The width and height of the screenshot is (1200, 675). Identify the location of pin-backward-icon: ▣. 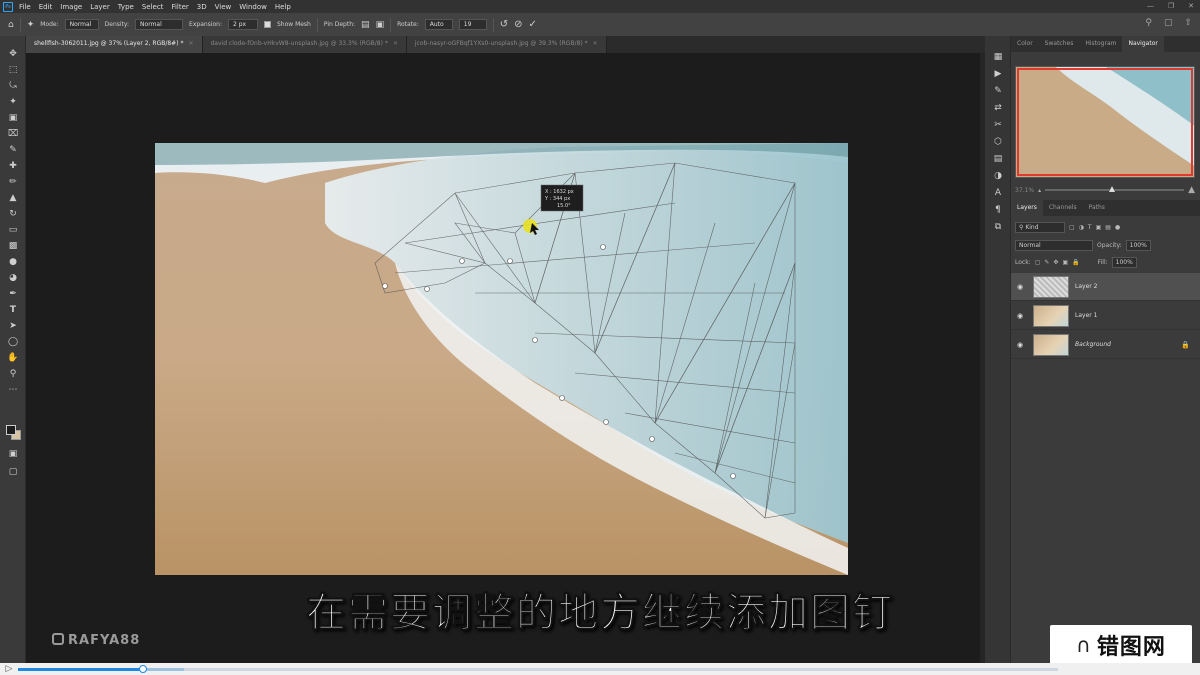
(380, 25).